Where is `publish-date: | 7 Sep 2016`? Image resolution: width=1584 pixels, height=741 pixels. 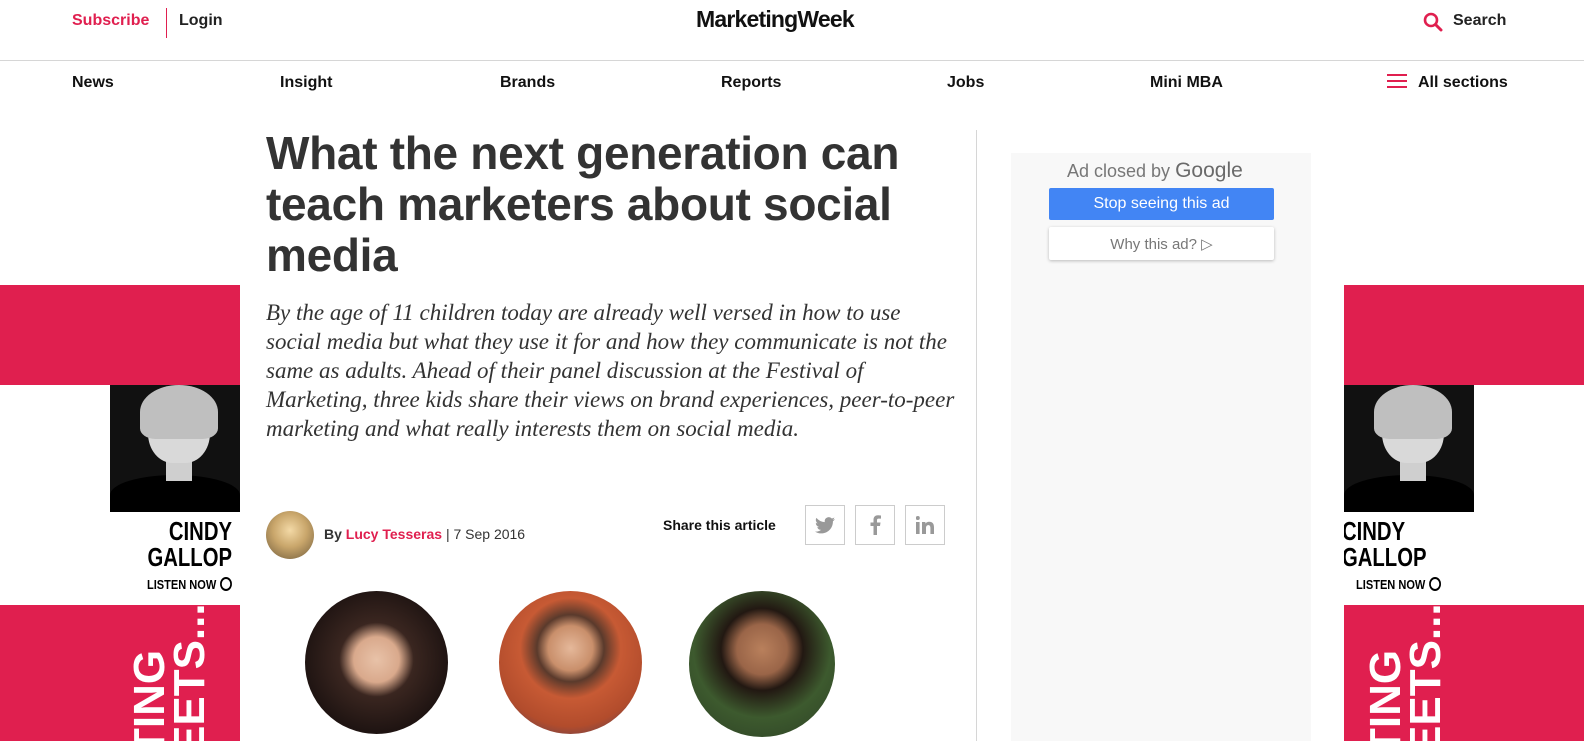 publish-date: | 7 Sep 2016 is located at coordinates (485, 534).